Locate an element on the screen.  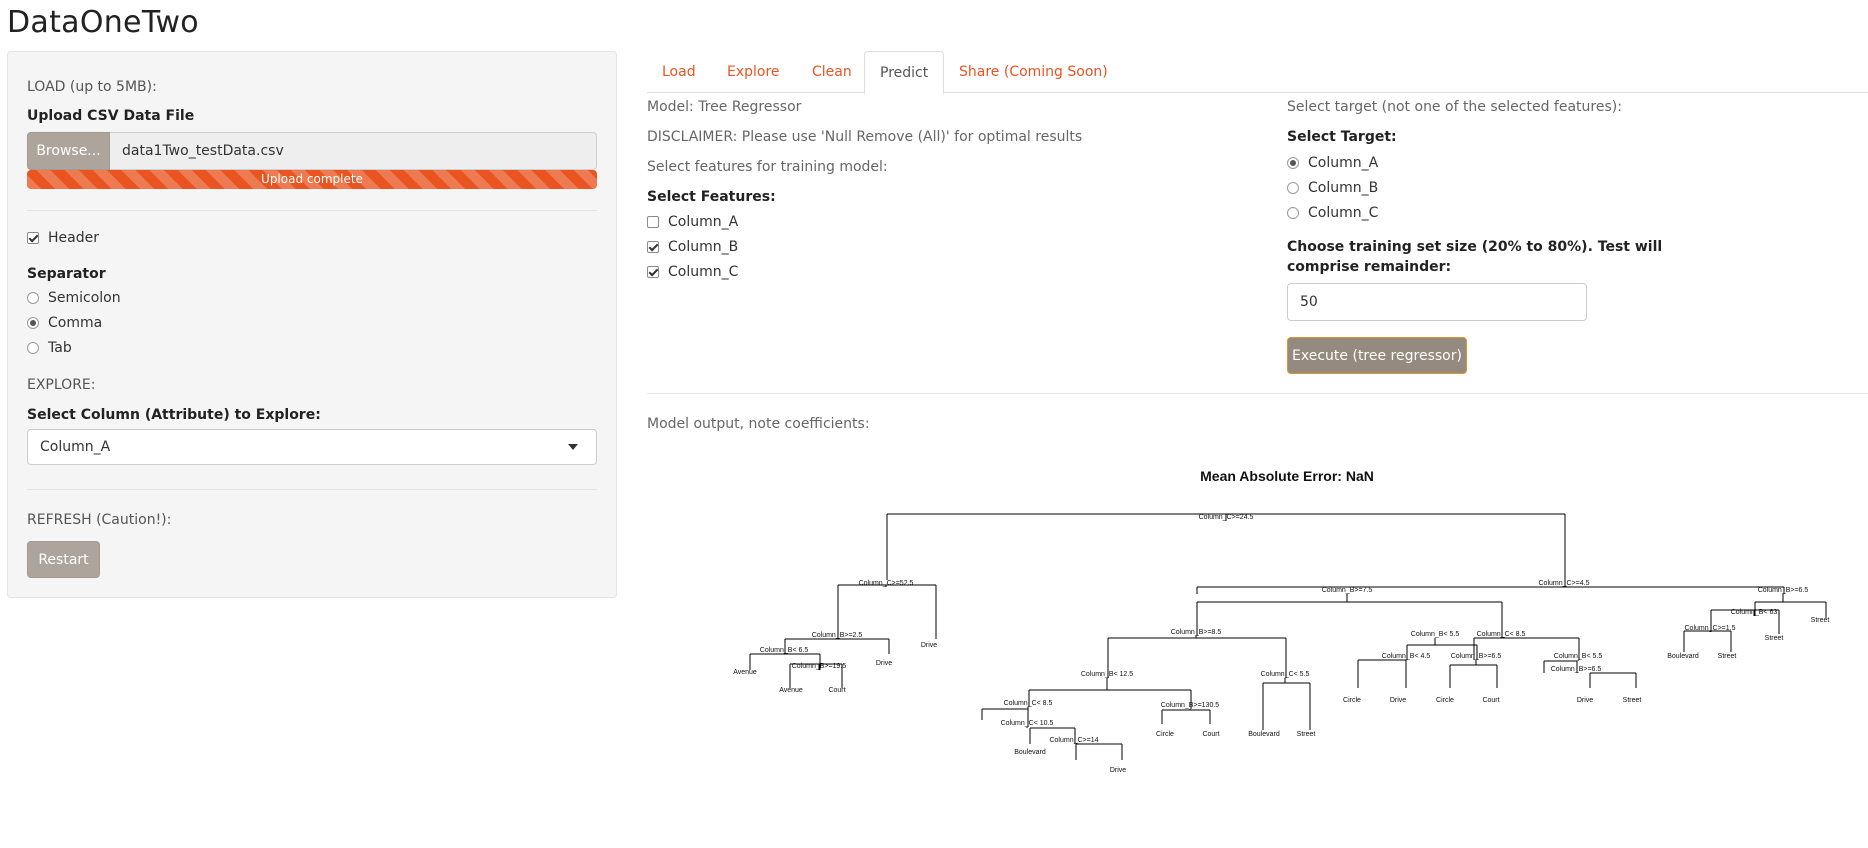
app-title: DataOneTwo is located at coordinates (103, 22).